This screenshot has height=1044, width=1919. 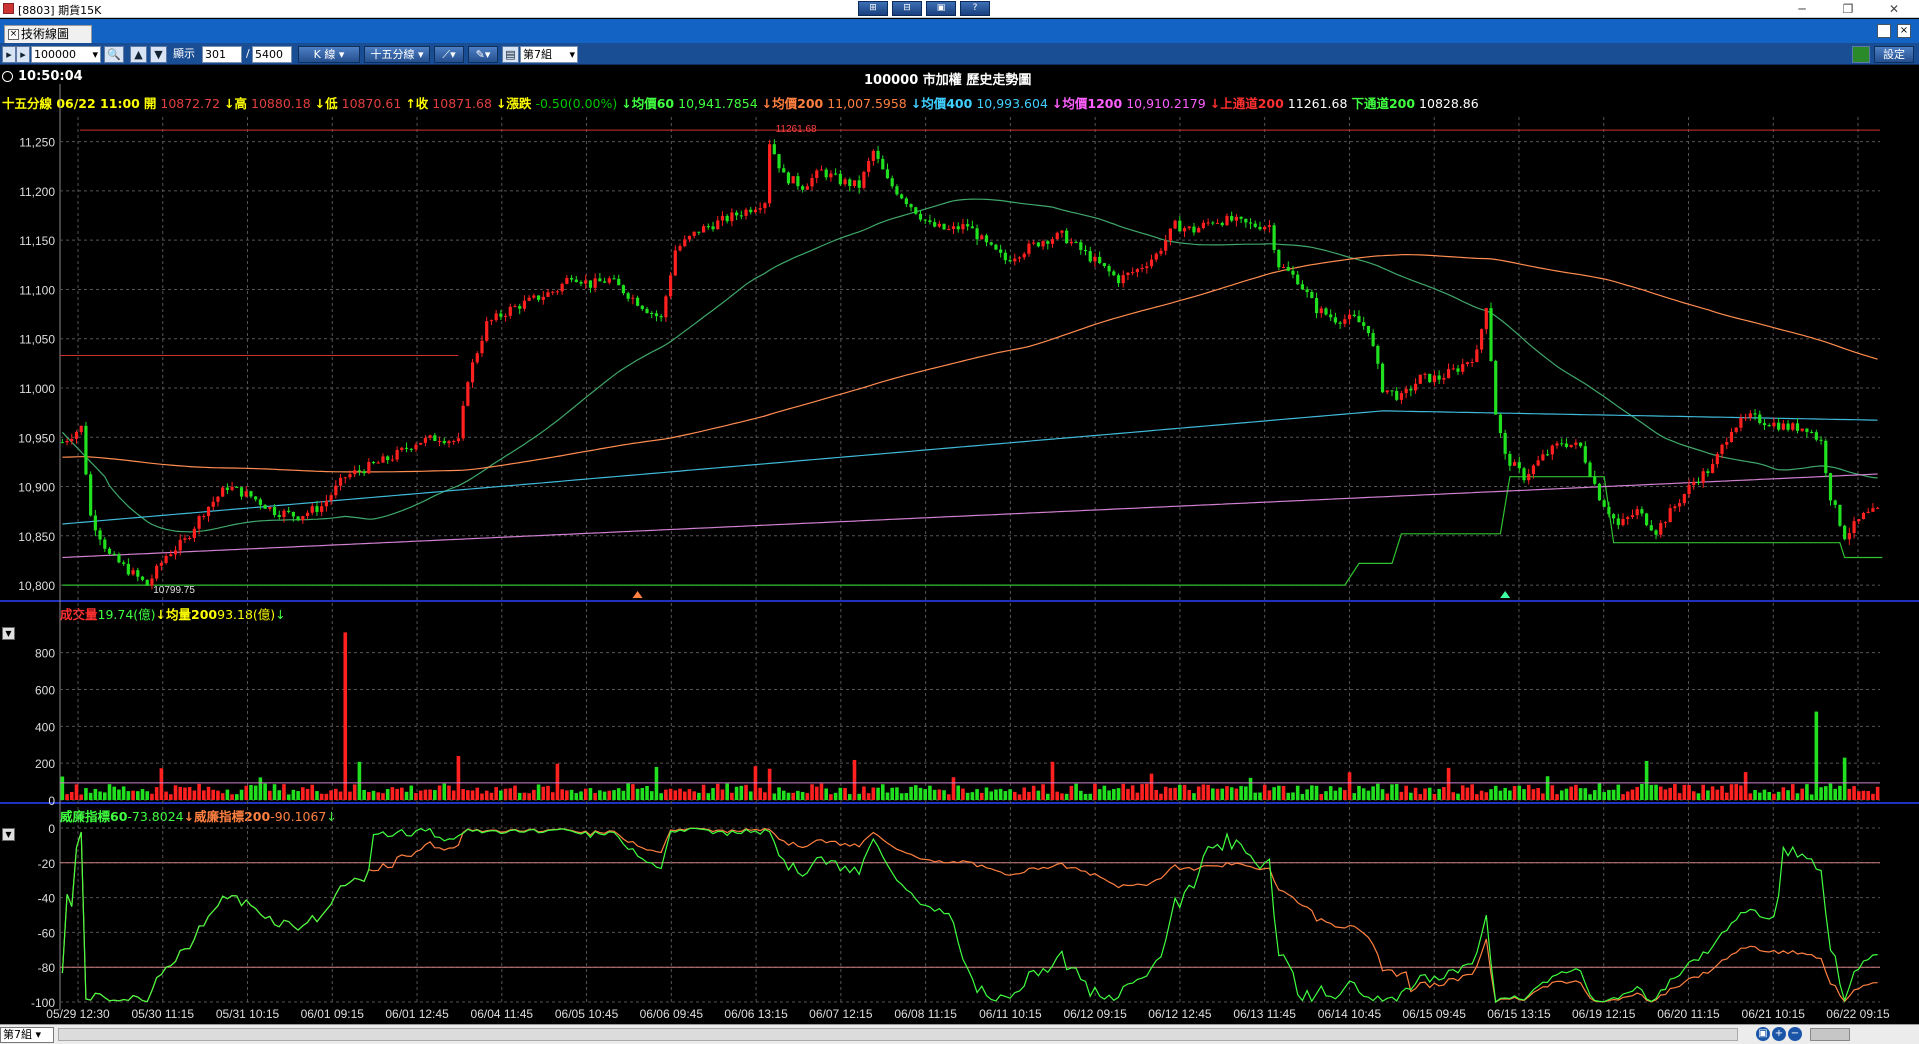 I want to click on zoom-out-icon: −, so click(x=1795, y=1034).